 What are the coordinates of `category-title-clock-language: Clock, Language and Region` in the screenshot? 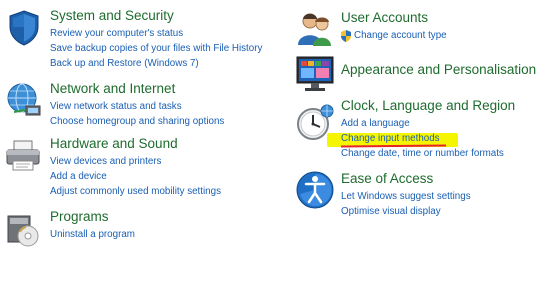 It's located at (440, 105).